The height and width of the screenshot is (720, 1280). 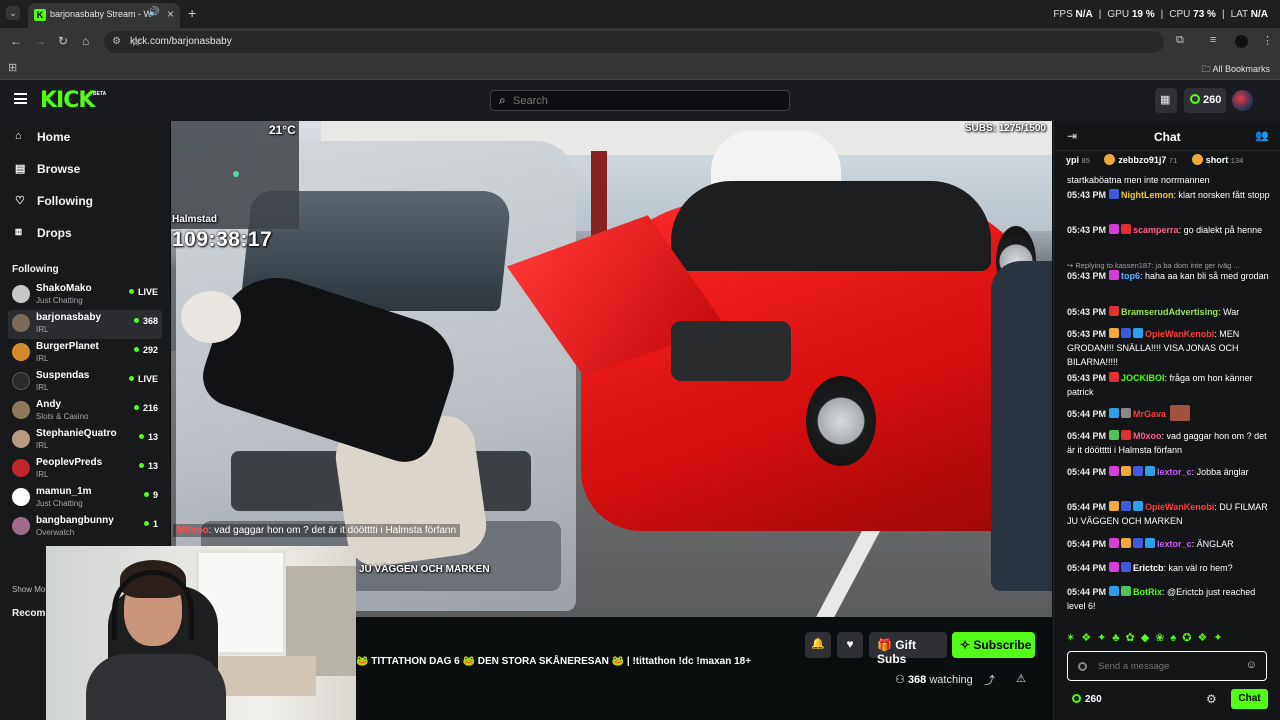 I want to click on chat-kicks-balance: 260, so click(x=1087, y=699).